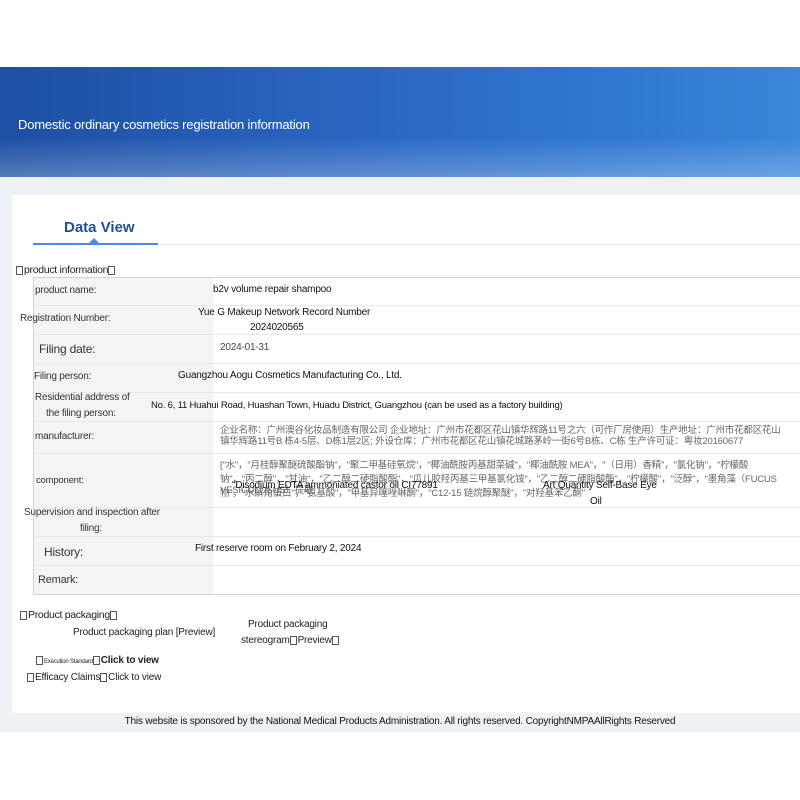 The width and height of the screenshot is (800, 800). Describe the element at coordinates (99, 227) in the screenshot. I see `tab-data-view: Data View` at that location.